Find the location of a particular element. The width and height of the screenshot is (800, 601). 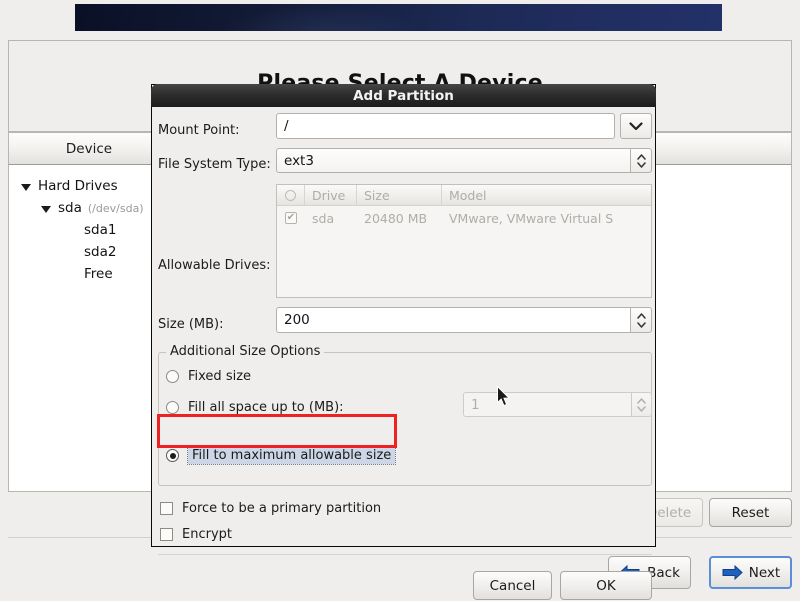

tree-node-label: Hard Drives is located at coordinates (78, 186).